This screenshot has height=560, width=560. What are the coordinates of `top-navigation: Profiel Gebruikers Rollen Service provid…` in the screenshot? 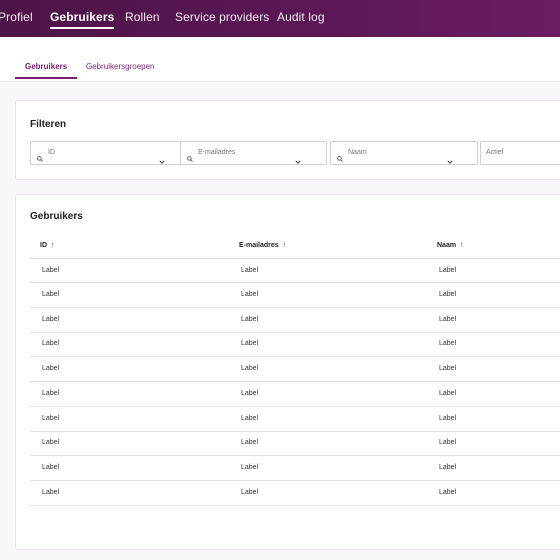 It's located at (280, 18).